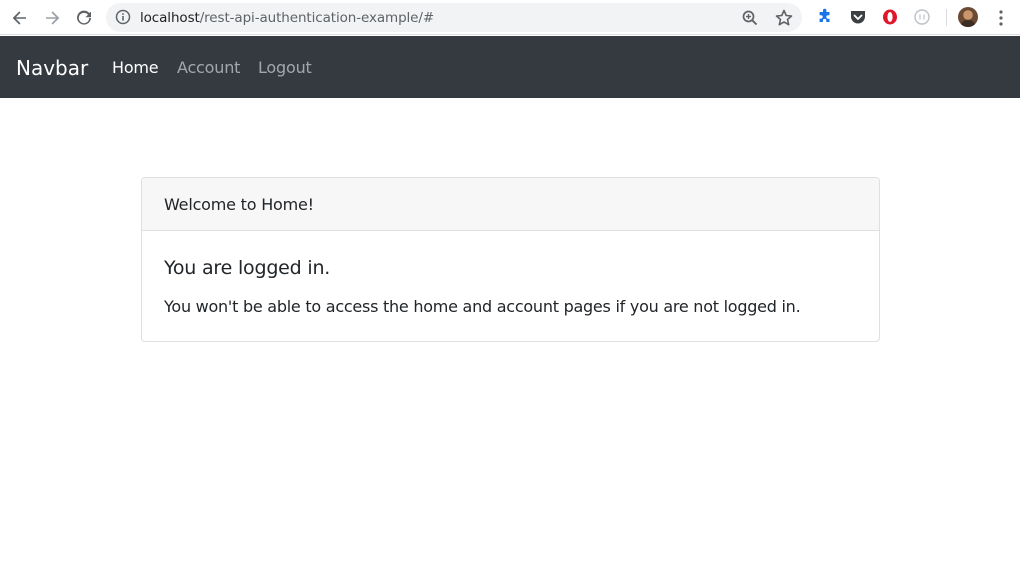  I want to click on opera-button, so click(890, 17).